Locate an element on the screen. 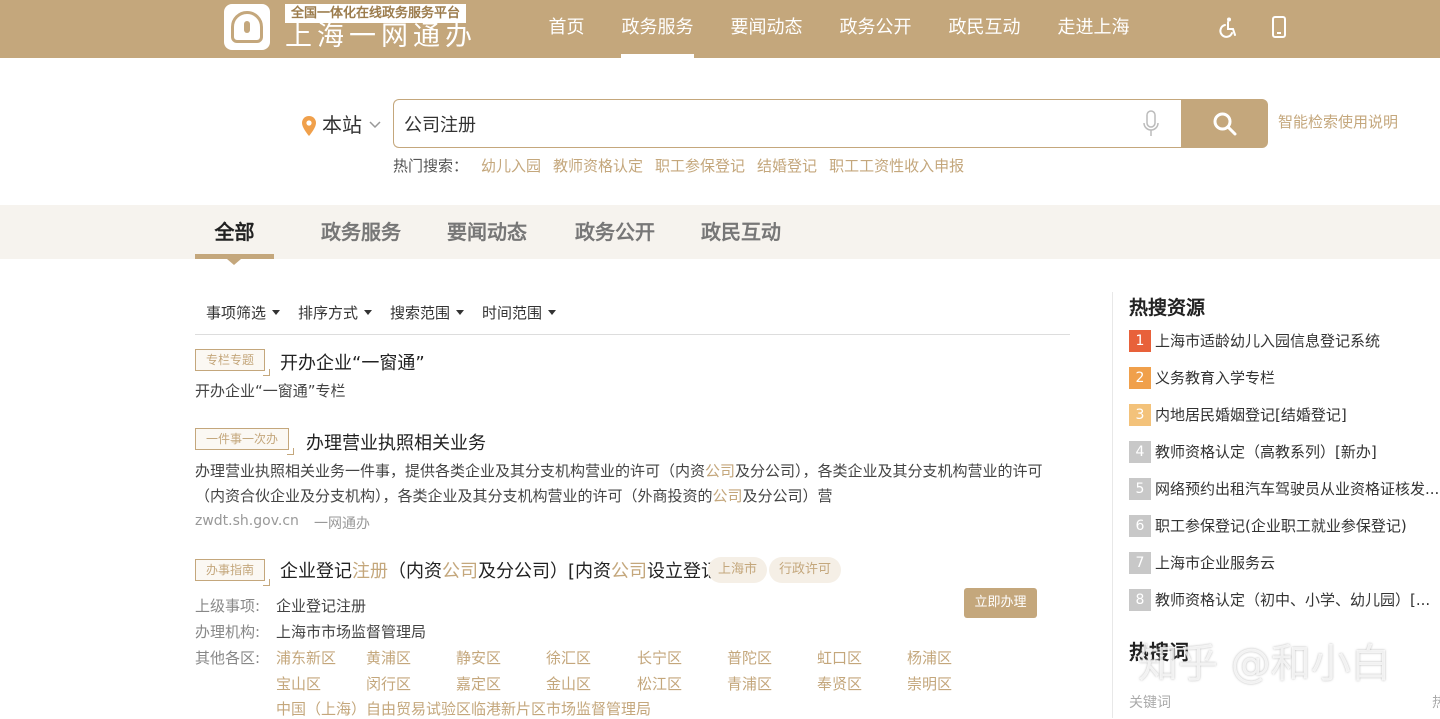 The width and height of the screenshot is (1440, 719). parent-item-label: 上级事项: is located at coordinates (228, 606).